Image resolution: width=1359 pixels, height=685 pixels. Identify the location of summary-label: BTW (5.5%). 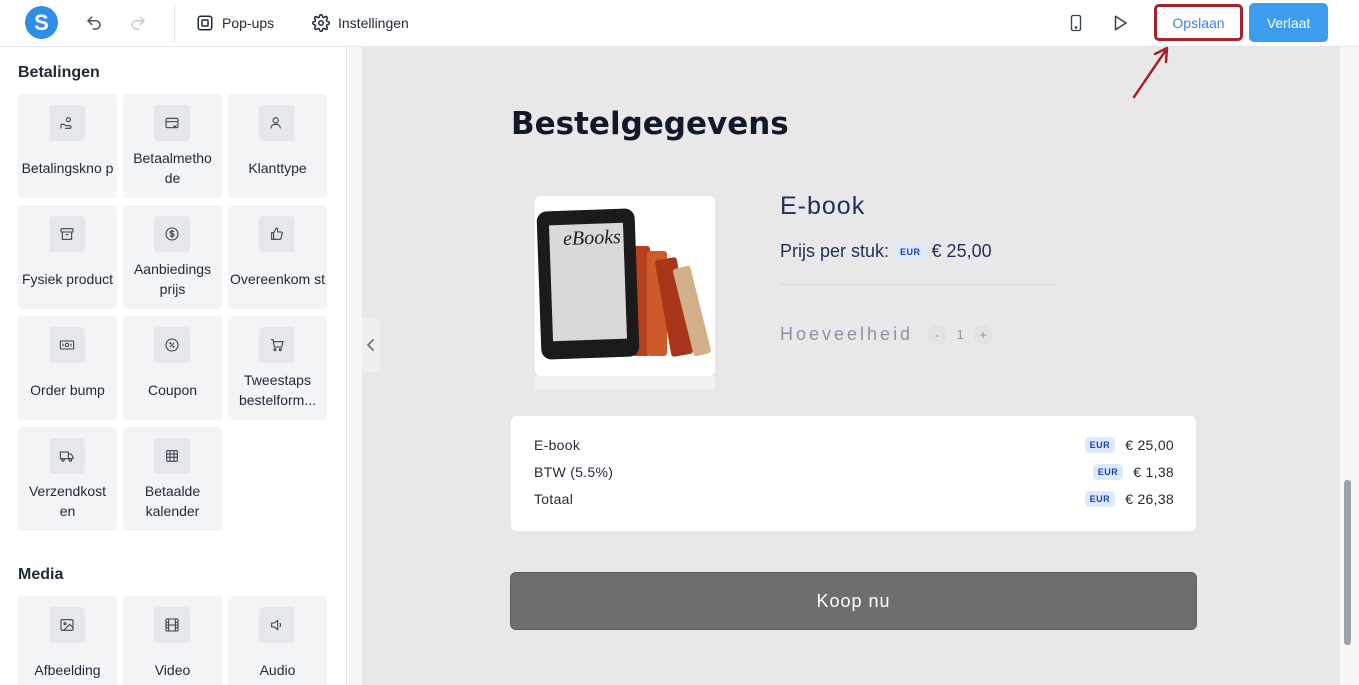
(574, 472).